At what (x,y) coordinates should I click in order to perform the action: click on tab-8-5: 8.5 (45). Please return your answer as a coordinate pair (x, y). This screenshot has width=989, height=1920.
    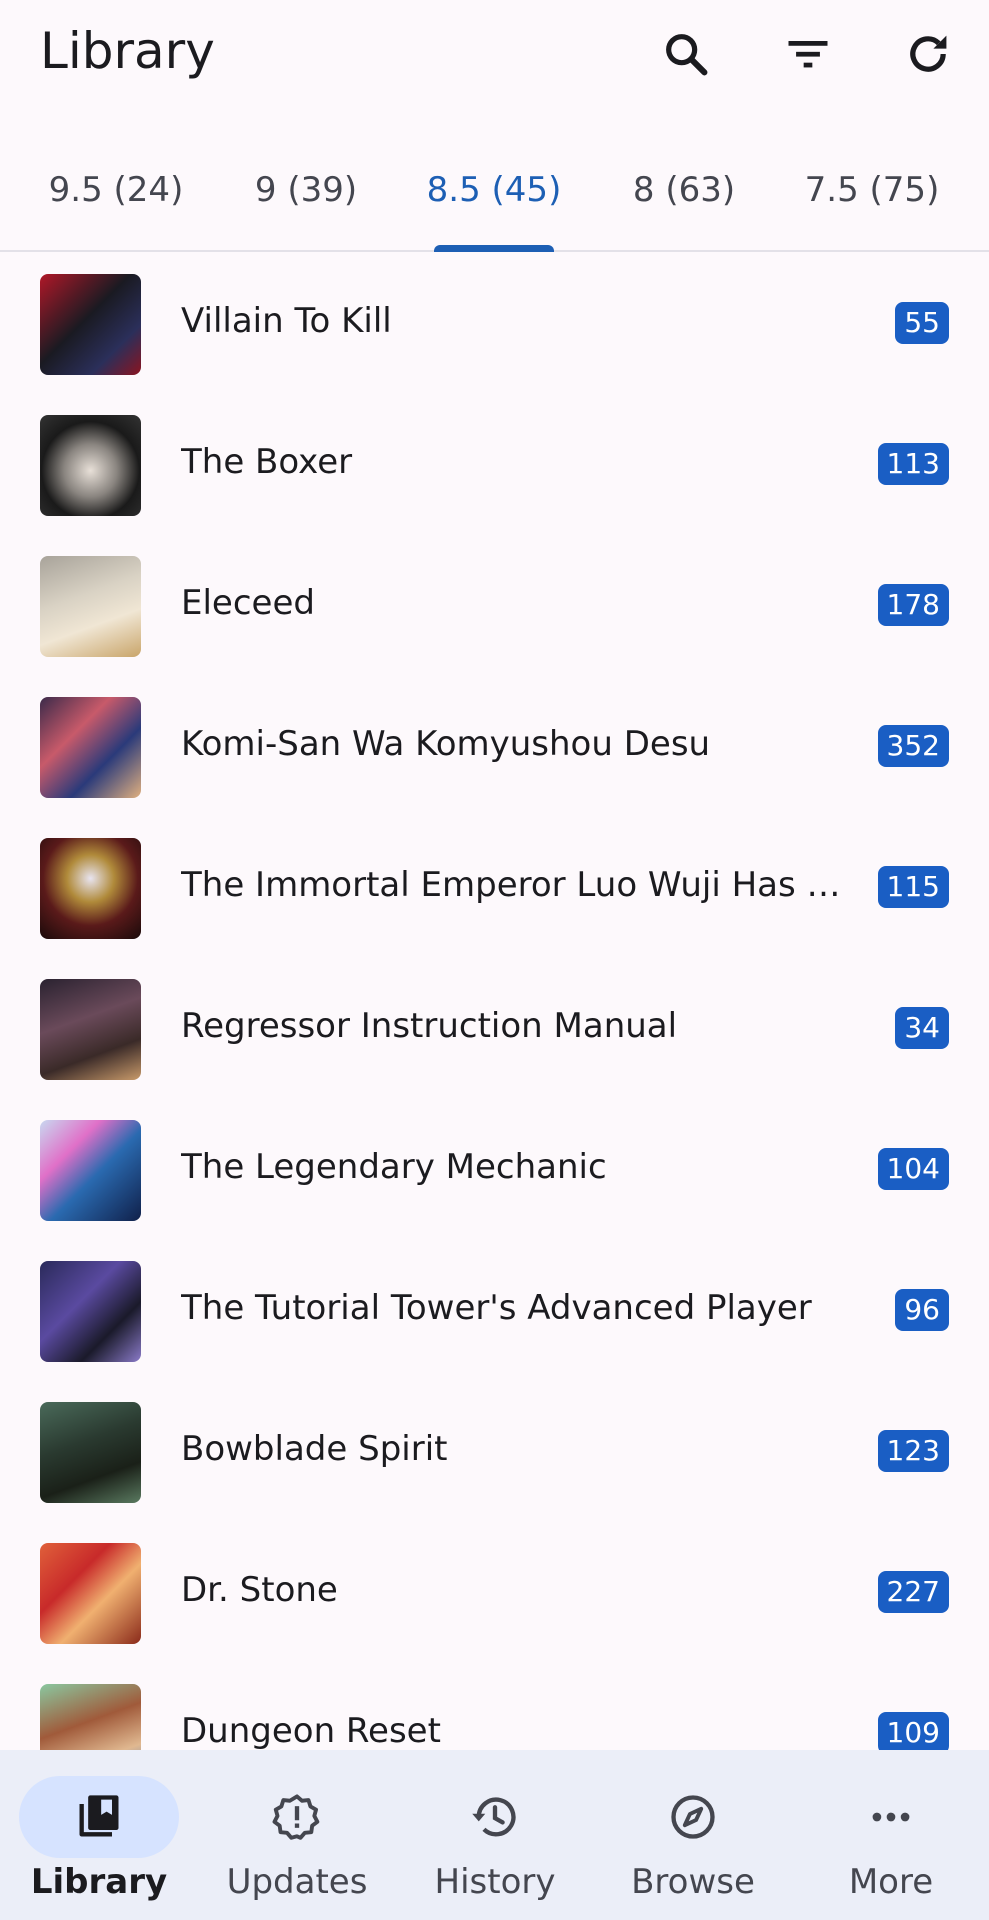
    Looking at the image, I should click on (494, 200).